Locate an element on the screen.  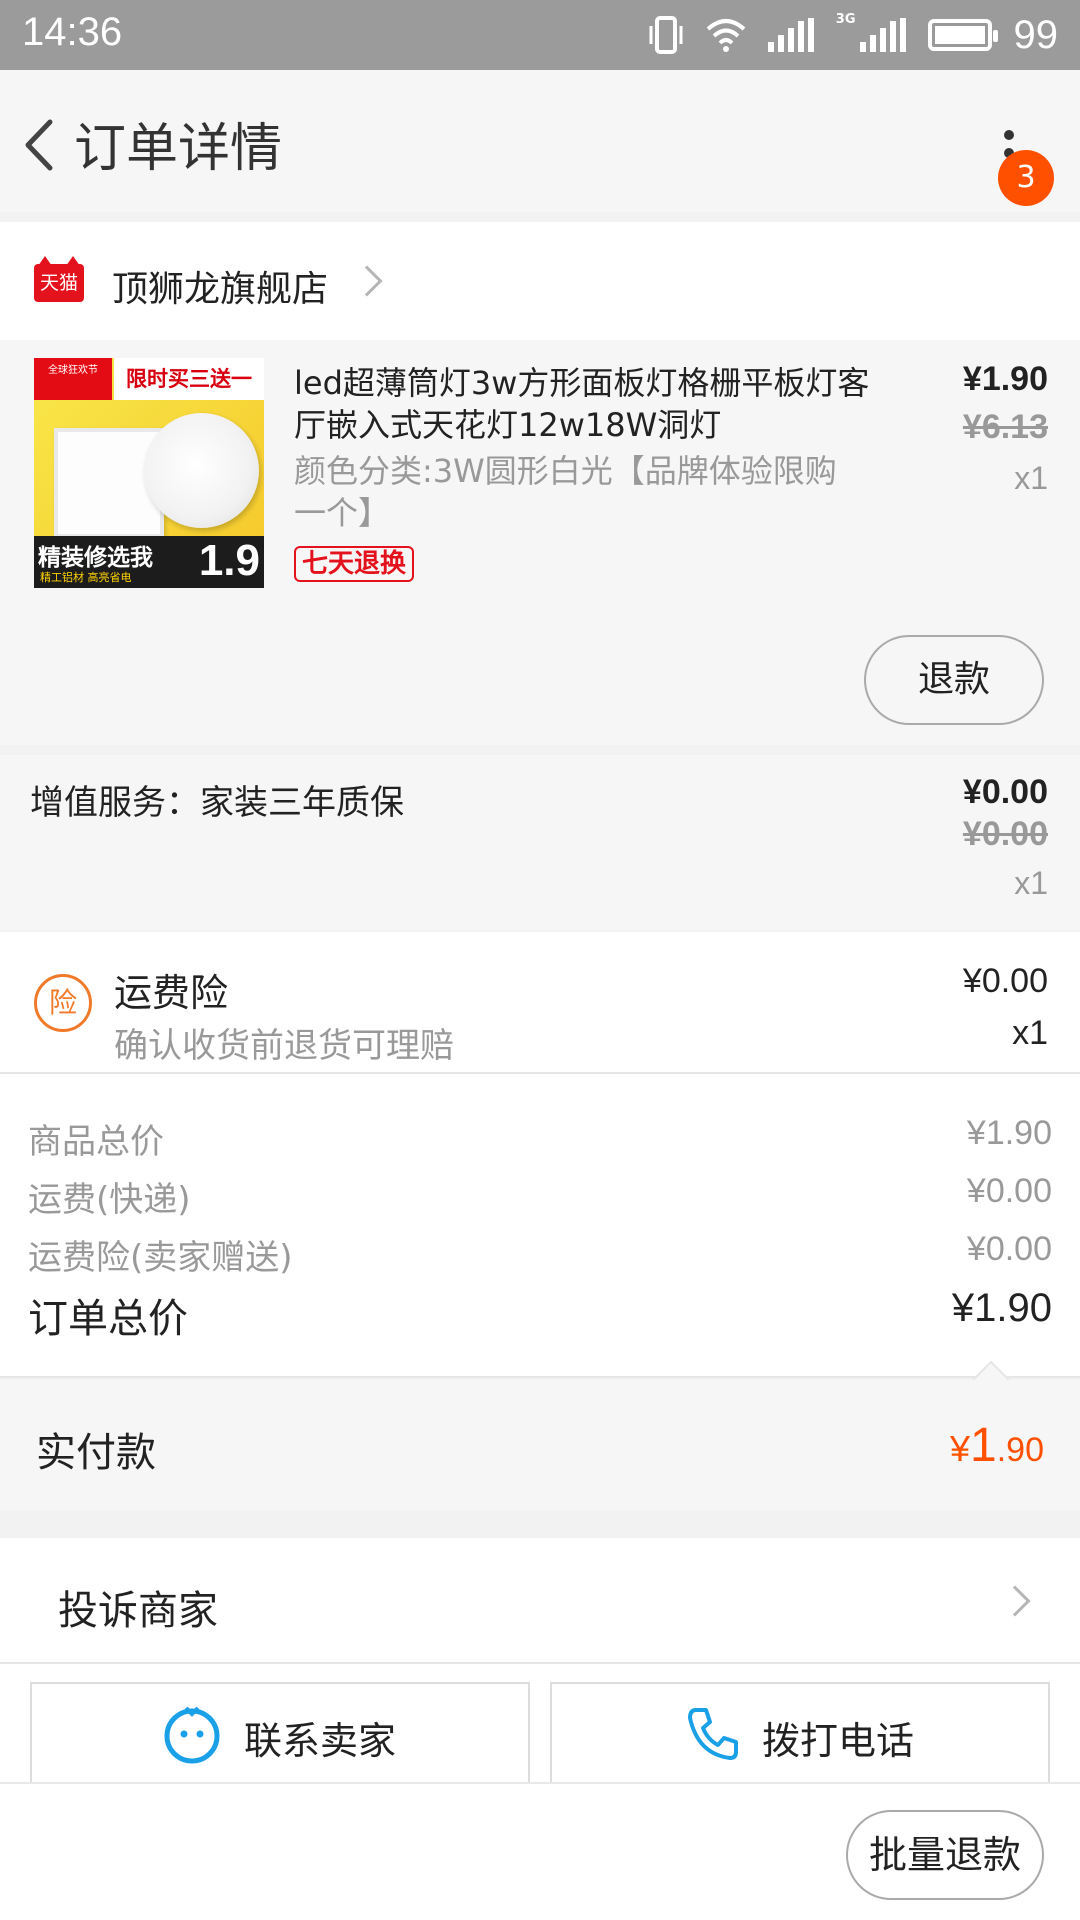
contact-actions: 联系卖家 拨打电话 is located at coordinates (540, 1724).